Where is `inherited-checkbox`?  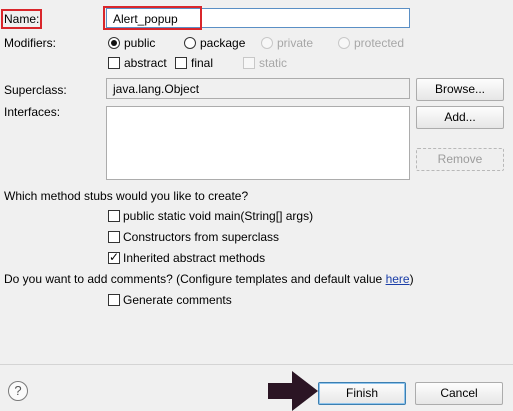 inherited-checkbox is located at coordinates (114, 257).